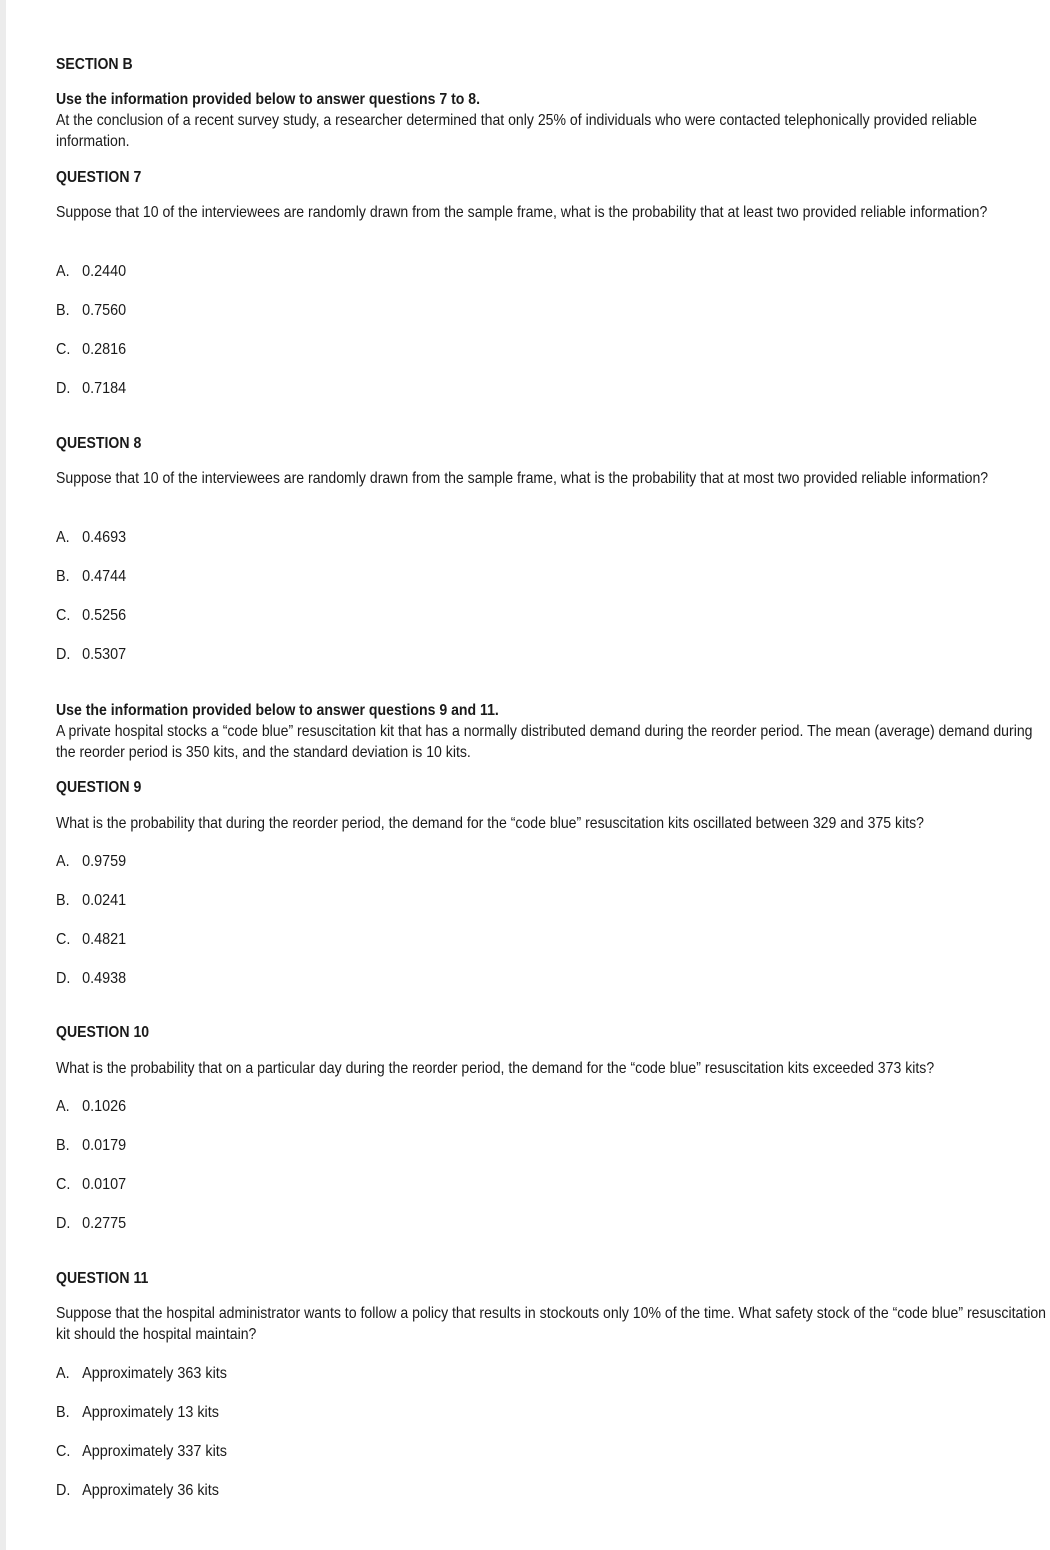 Image resolution: width=1050 pixels, height=1550 pixels. What do you see at coordinates (94, 64) in the screenshot?
I see `section-title: SECTION B` at bounding box center [94, 64].